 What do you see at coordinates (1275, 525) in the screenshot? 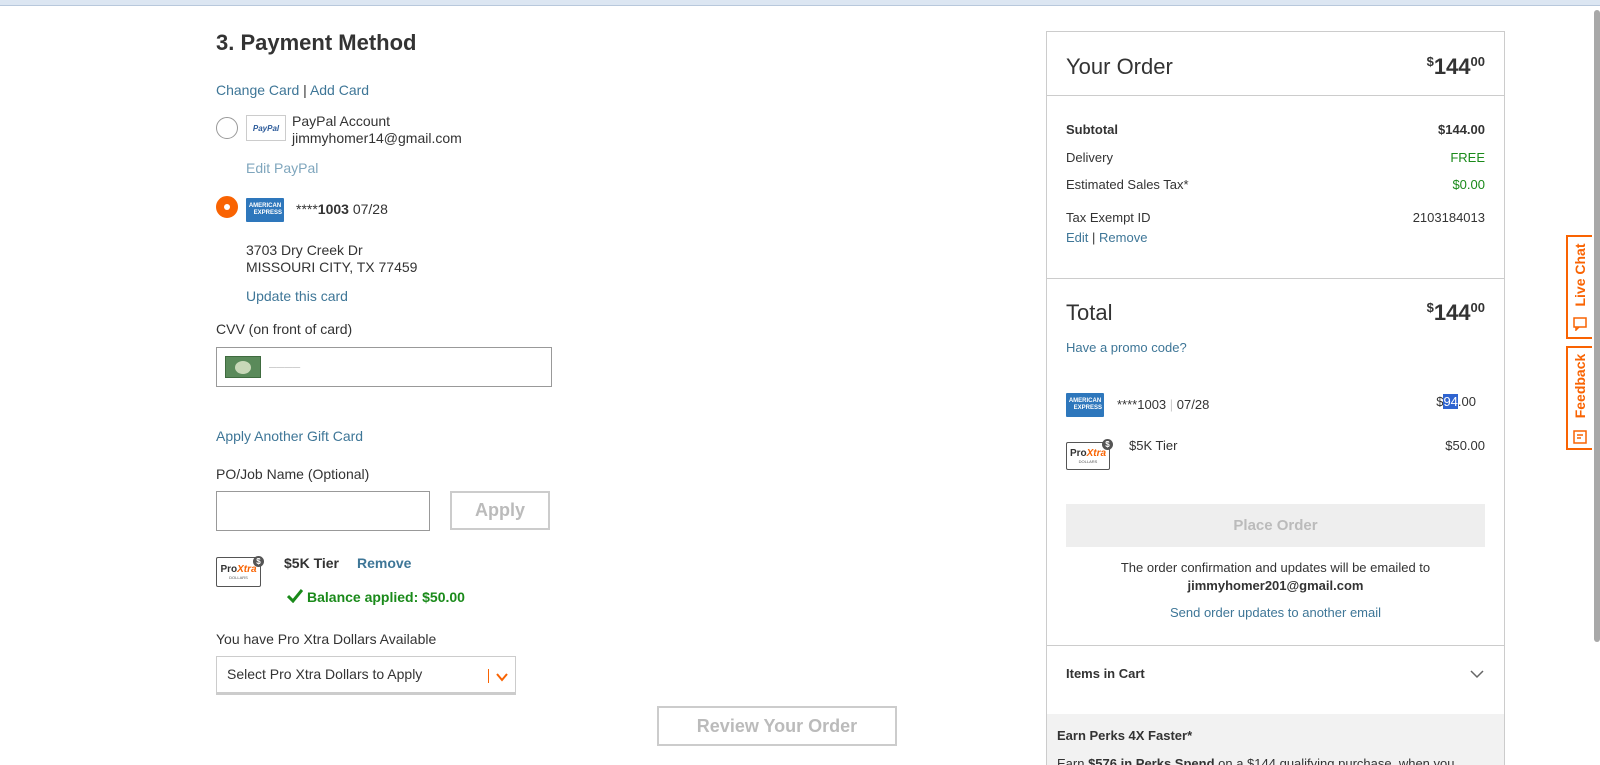
I see `place-order-button: Place Order` at bounding box center [1275, 525].